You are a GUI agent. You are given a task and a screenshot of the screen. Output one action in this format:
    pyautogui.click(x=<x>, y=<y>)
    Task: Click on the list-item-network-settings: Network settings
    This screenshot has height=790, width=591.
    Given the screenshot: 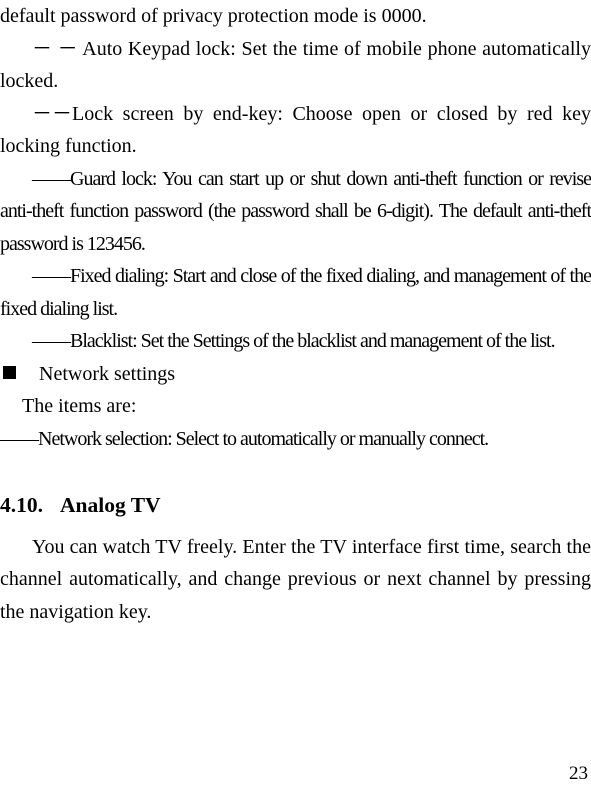 What is the action you would take?
    pyautogui.click(x=295, y=374)
    